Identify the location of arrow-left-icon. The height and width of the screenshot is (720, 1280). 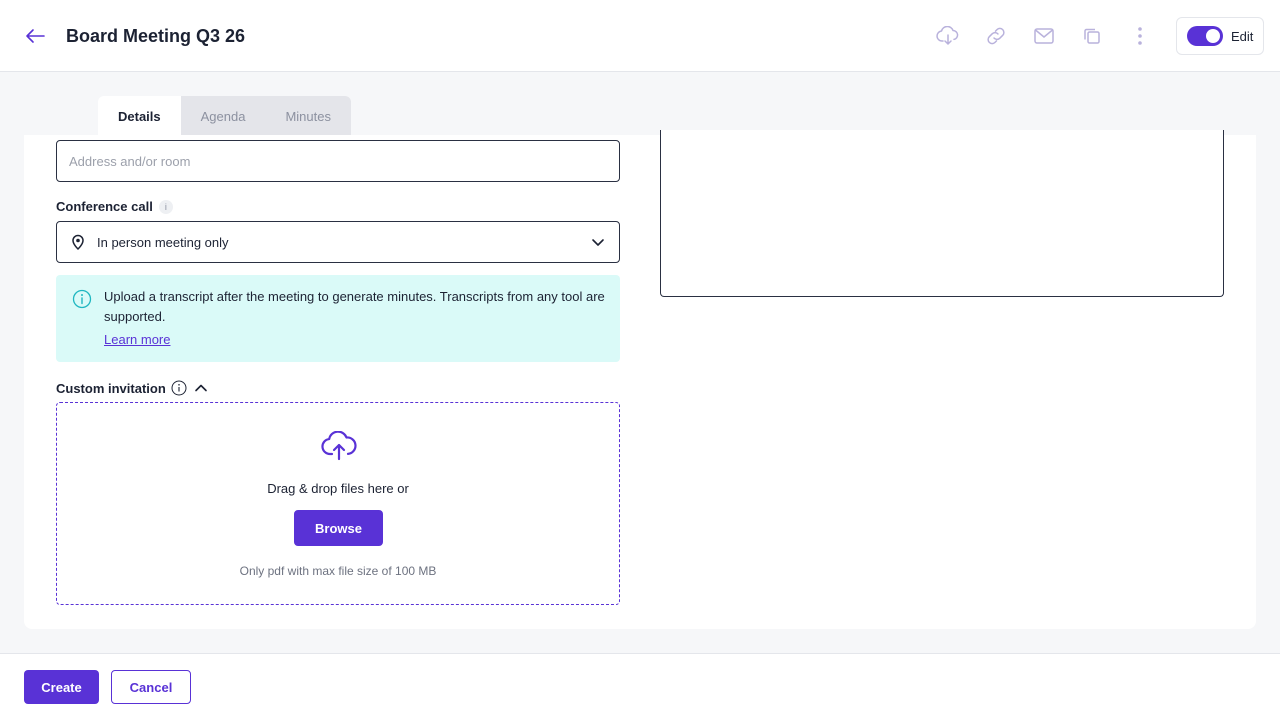
(35, 36).